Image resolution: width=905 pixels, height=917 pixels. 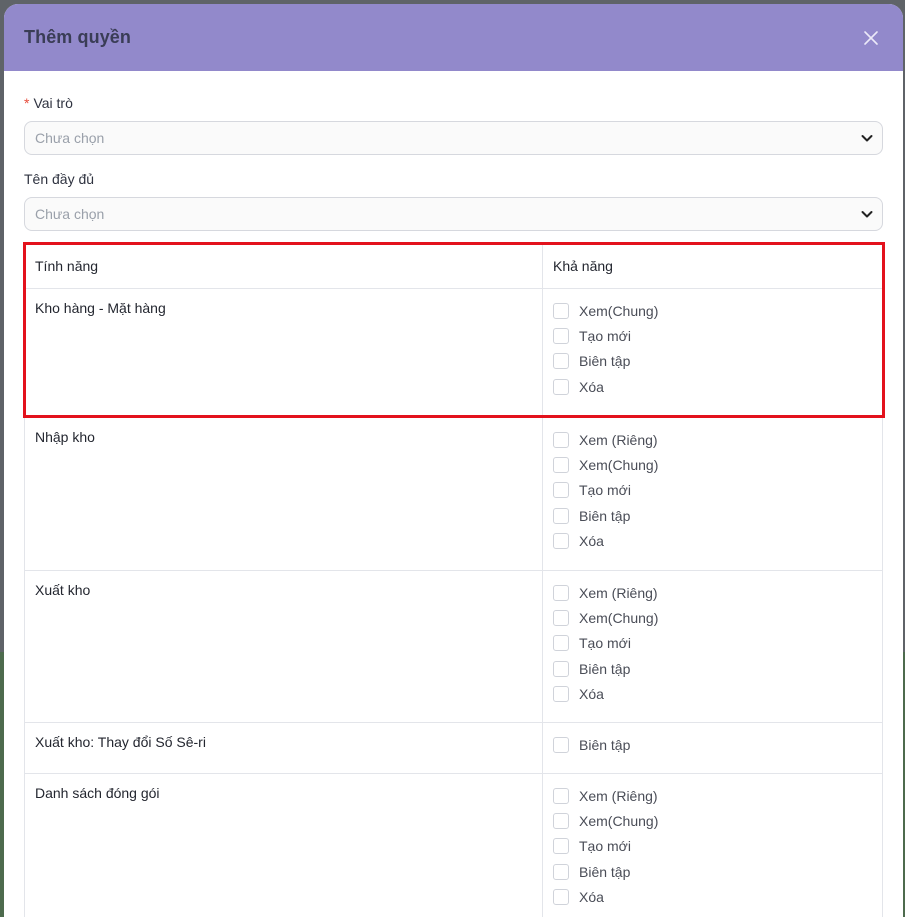 I want to click on capability-cell: Biên tập, so click(x=712, y=748).